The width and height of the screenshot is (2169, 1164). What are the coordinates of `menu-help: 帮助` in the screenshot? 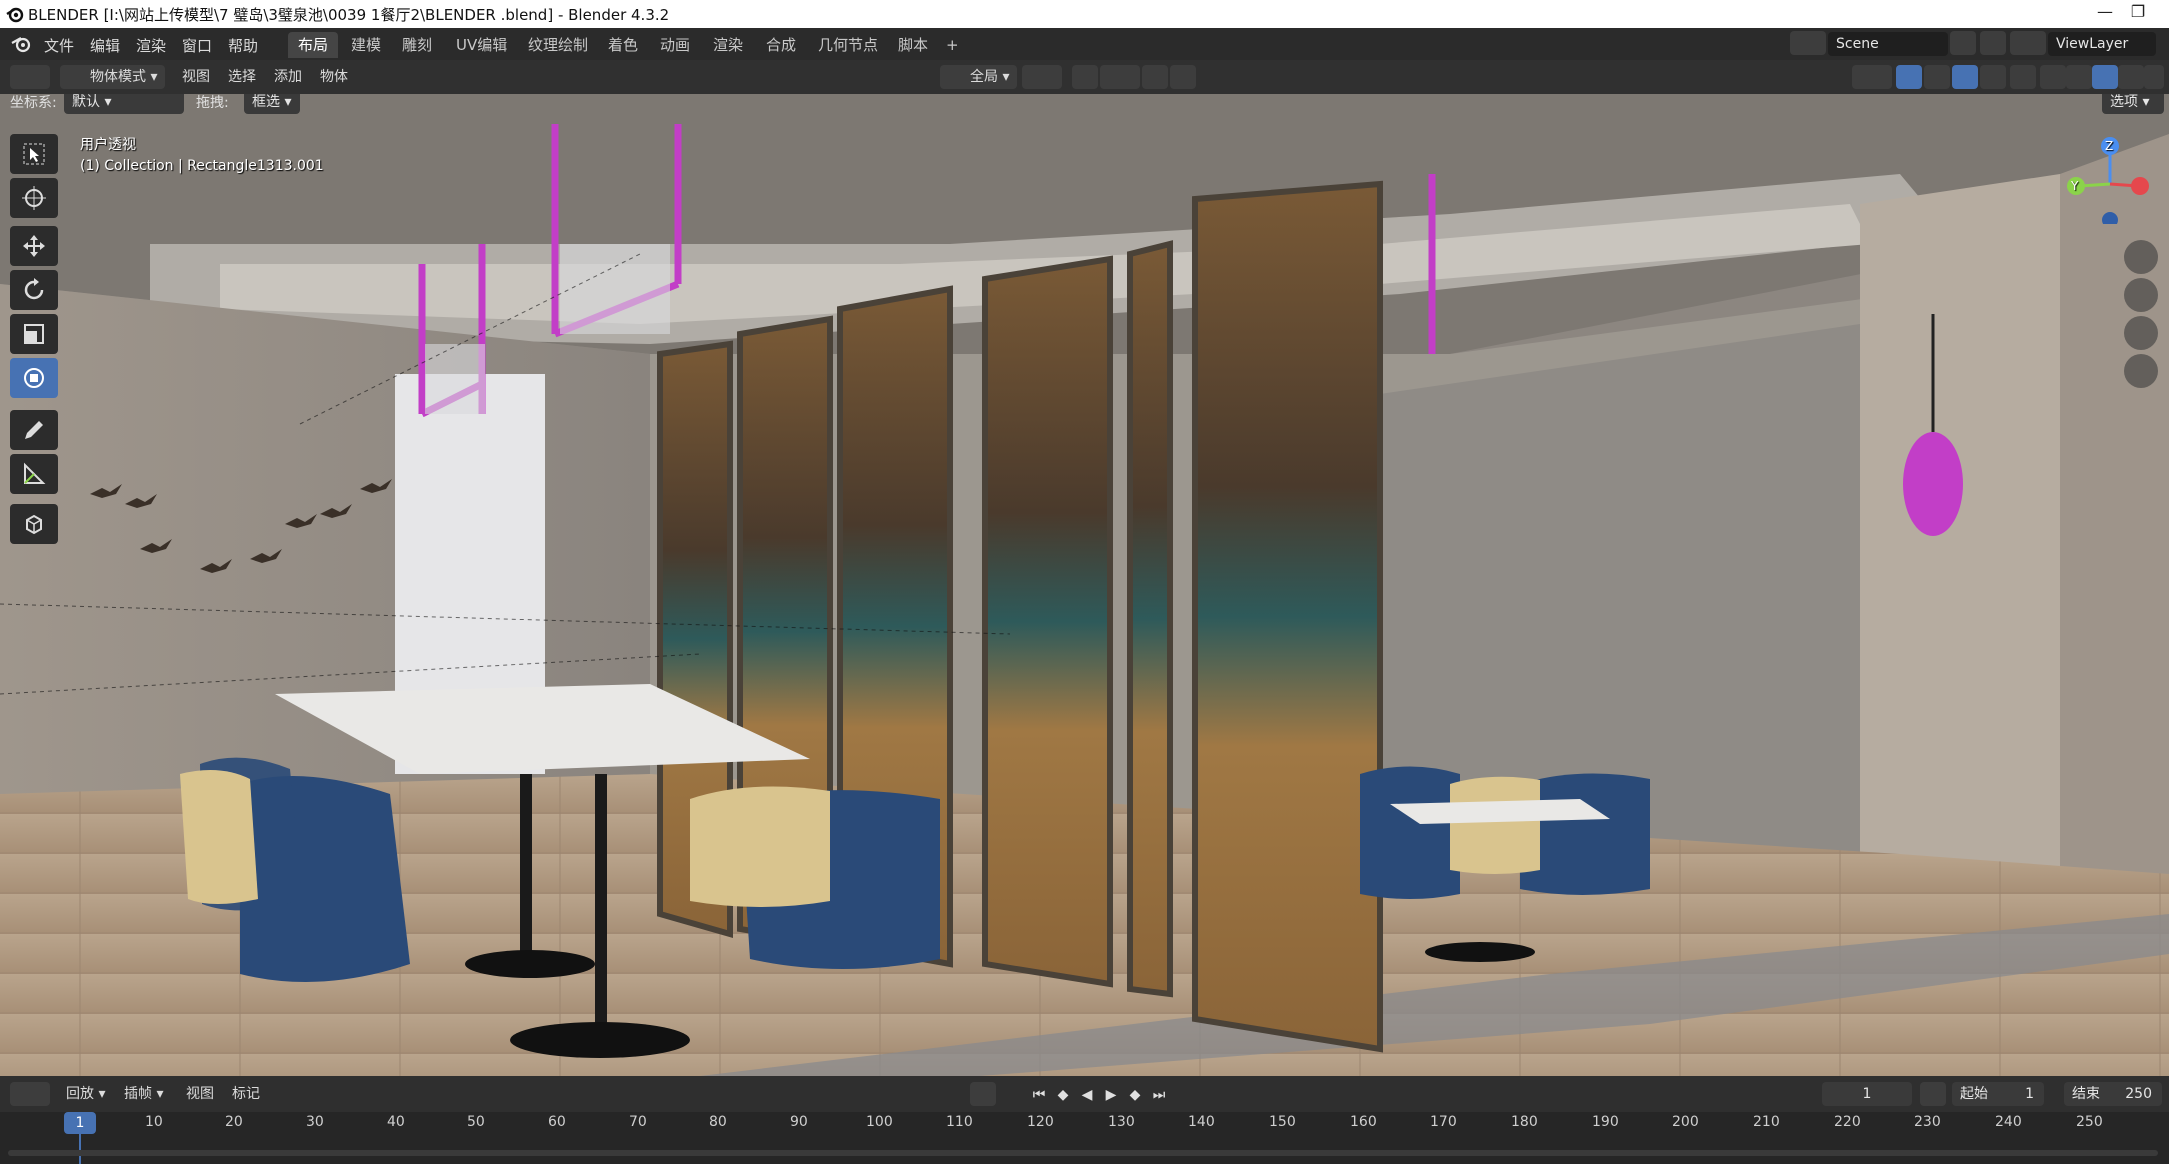 It's located at (243, 45).